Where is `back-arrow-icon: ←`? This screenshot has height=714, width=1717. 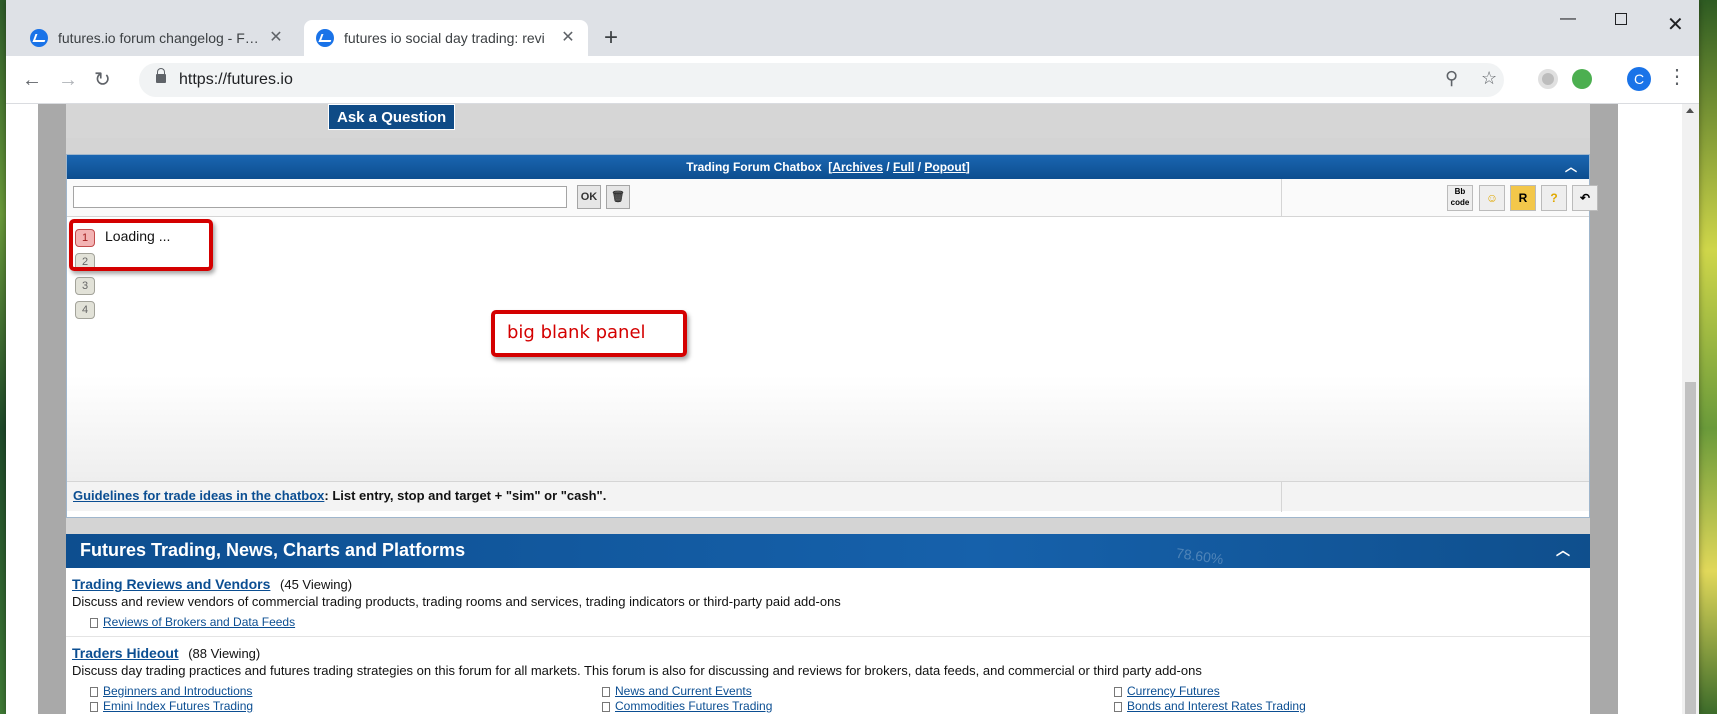
back-arrow-icon: ← is located at coordinates (32, 80).